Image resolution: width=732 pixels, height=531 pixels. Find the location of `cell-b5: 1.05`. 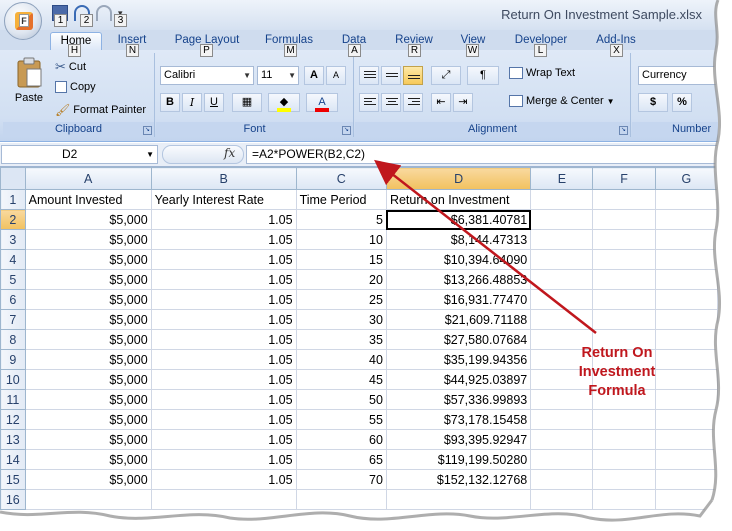

cell-b5: 1.05 is located at coordinates (223, 279).